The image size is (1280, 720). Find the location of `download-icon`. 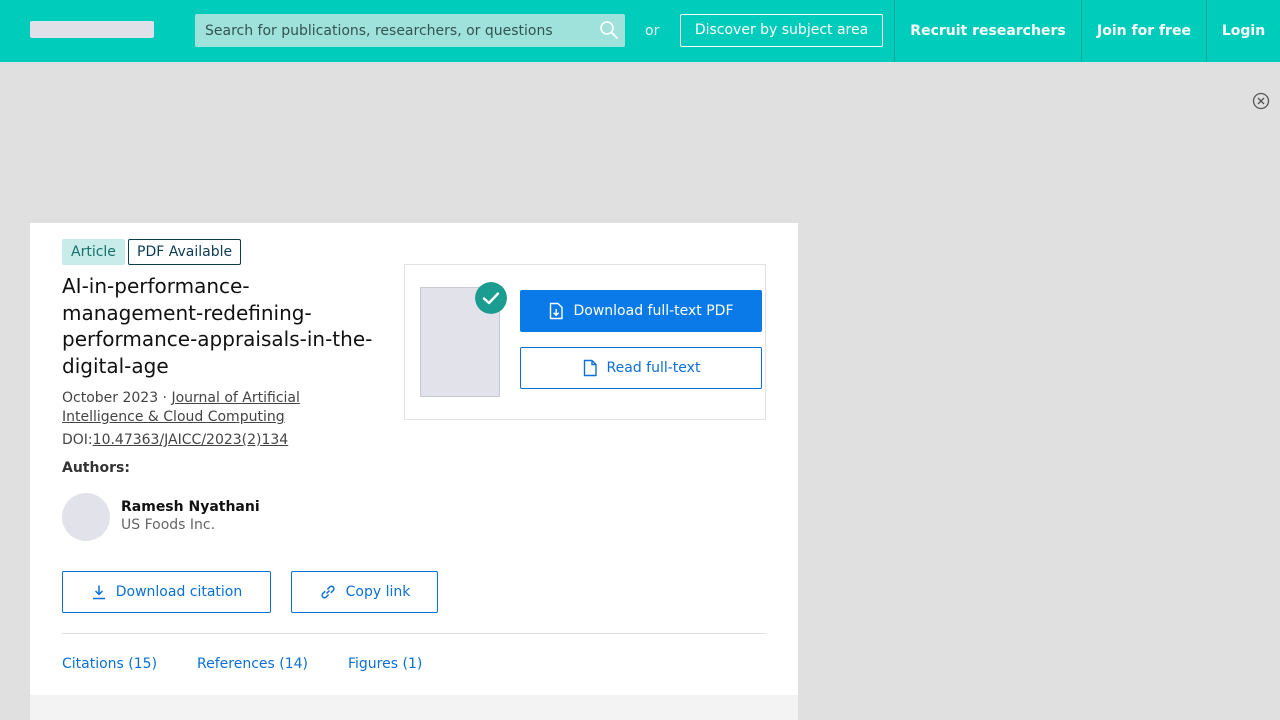

download-icon is located at coordinates (98, 592).